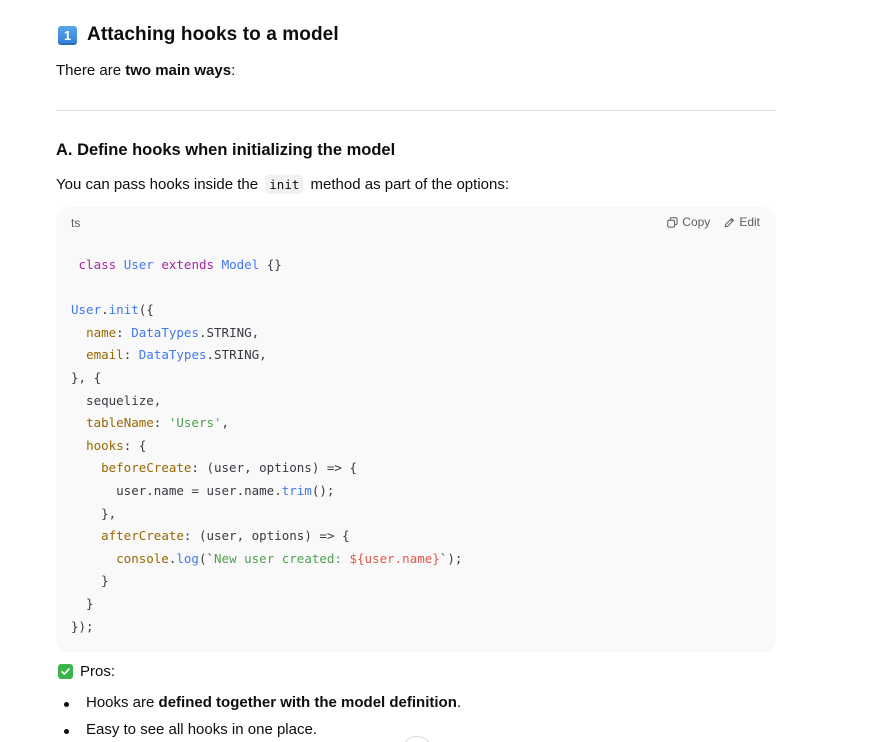 The width and height of the screenshot is (887, 742). I want to click on pros-label: Pros:, so click(98, 671).